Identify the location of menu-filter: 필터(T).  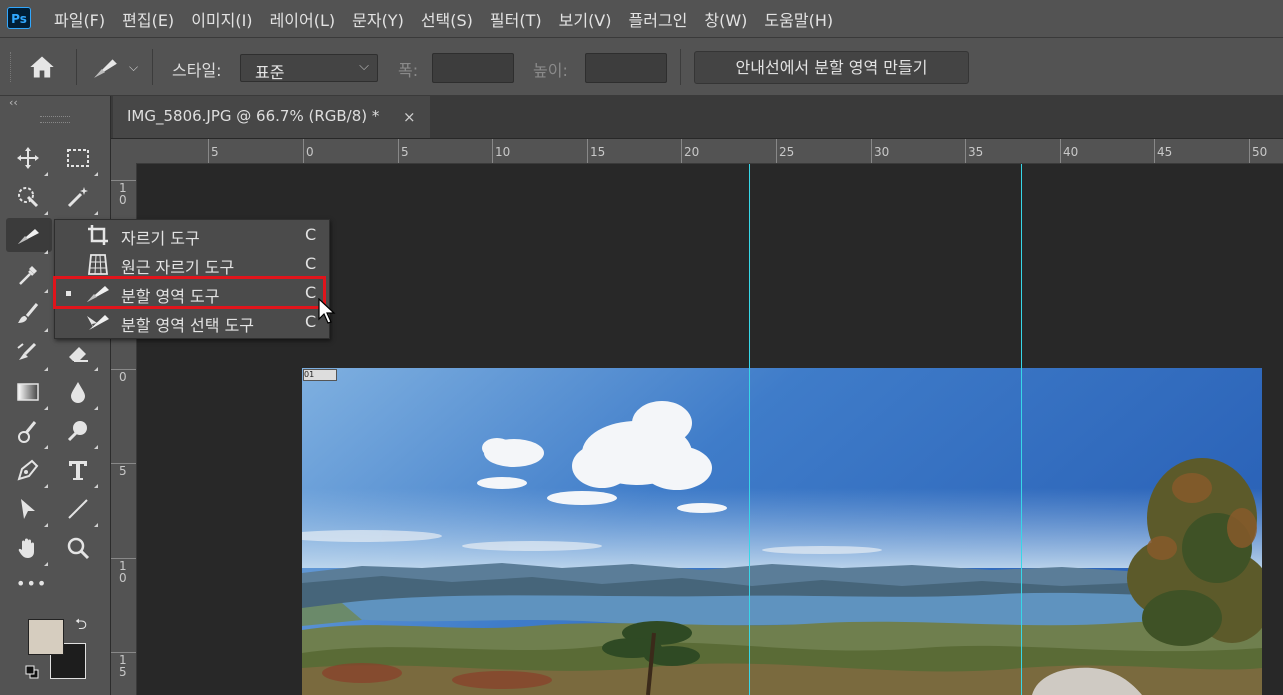
(516, 19).